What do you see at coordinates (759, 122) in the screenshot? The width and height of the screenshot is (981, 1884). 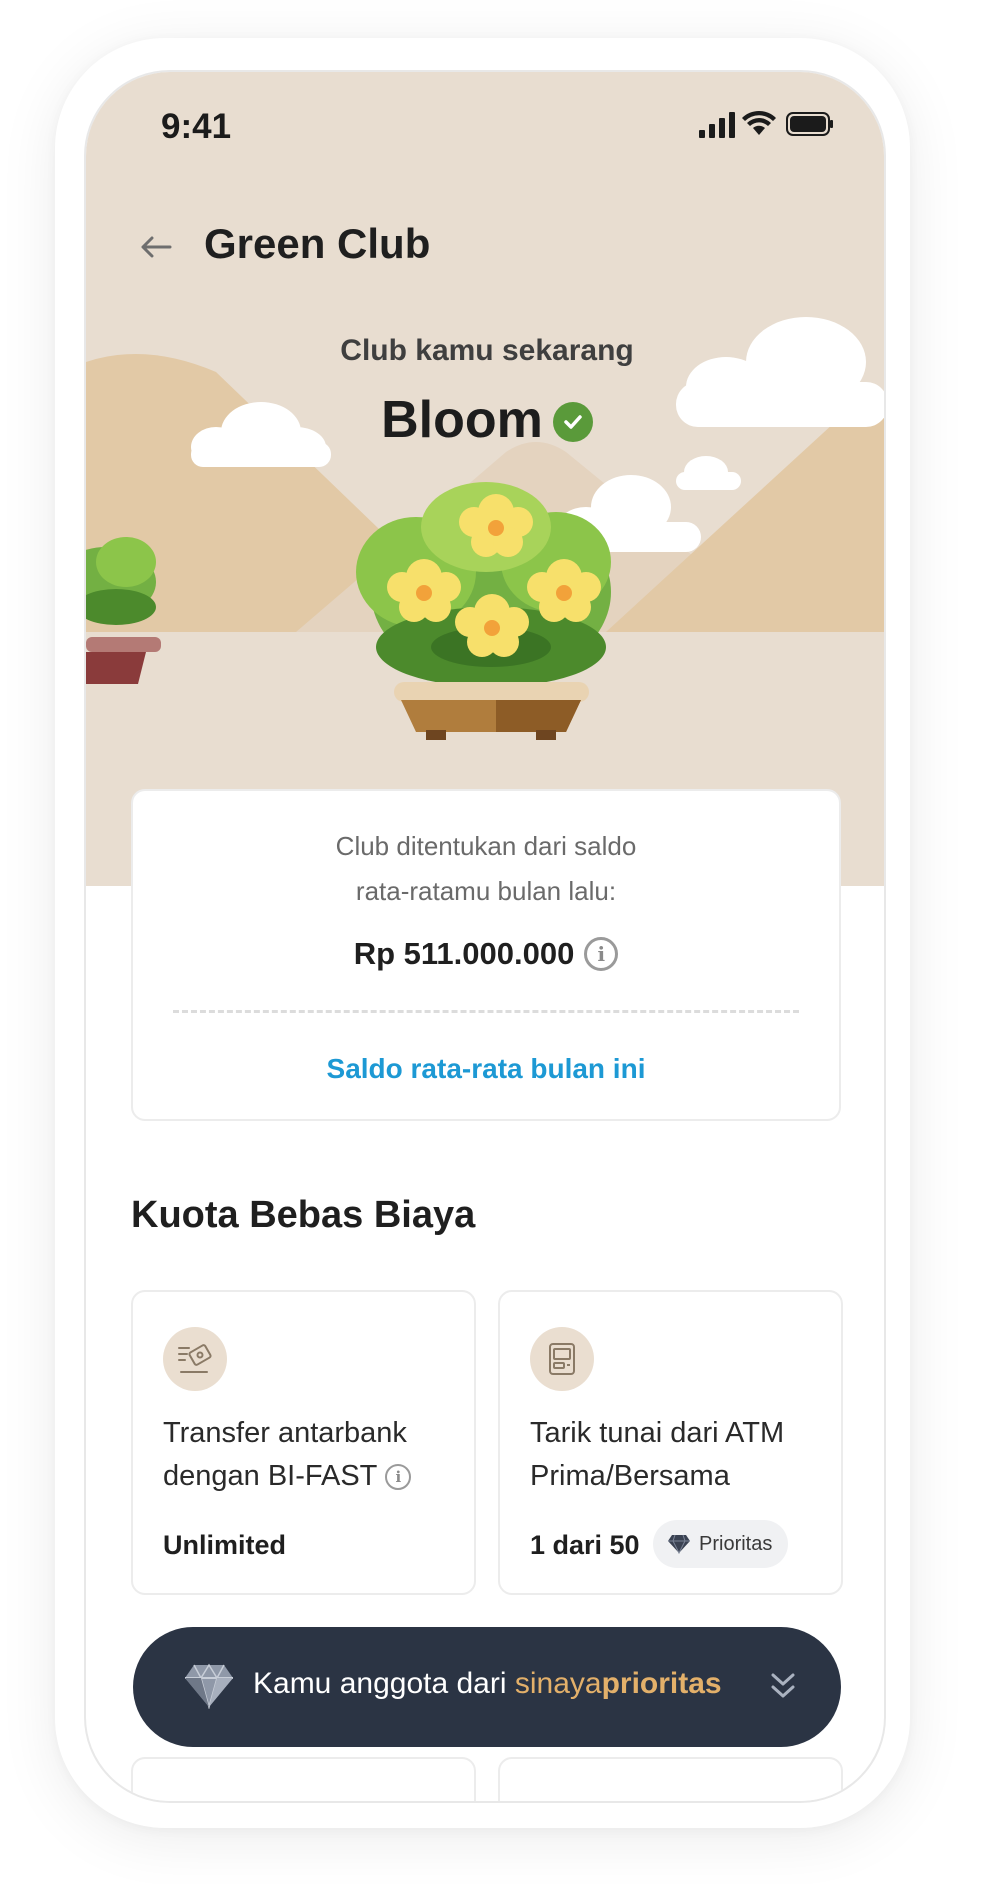 I see `wifi-icon` at bounding box center [759, 122].